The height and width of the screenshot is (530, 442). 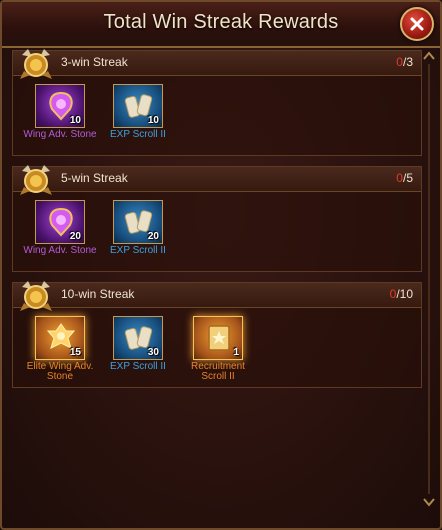 I want to click on reward-item: 20 EXP Scroll II, so click(x=138, y=228).